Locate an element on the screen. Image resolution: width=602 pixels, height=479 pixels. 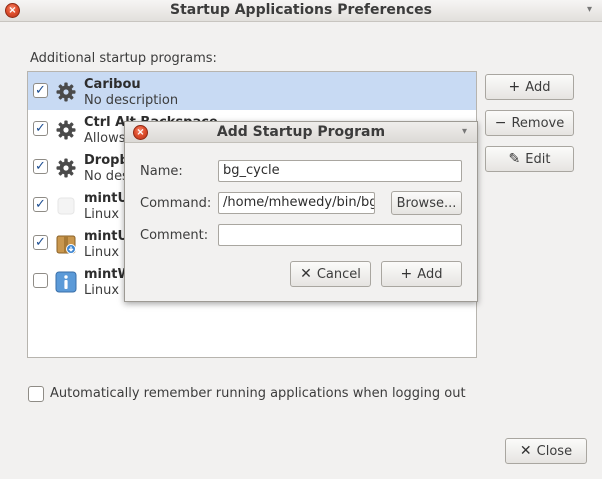
dialog-menu-icon: ▾ is located at coordinates (464, 131).